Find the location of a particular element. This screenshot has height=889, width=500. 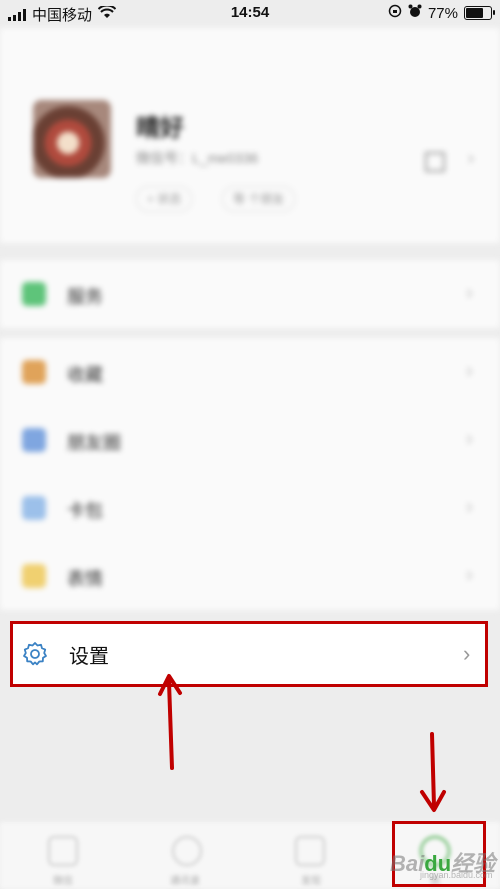

menu-item-moments: 朋友圈 › is located at coordinates (250, 440).